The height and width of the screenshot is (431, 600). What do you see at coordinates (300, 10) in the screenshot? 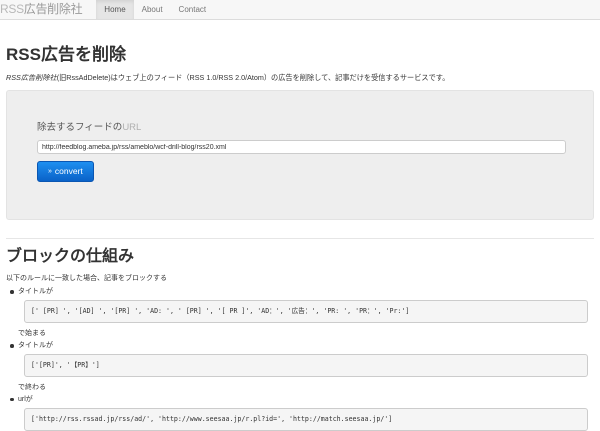
I see `navbar: RSS 広告削除社 Home About Contact` at bounding box center [300, 10].